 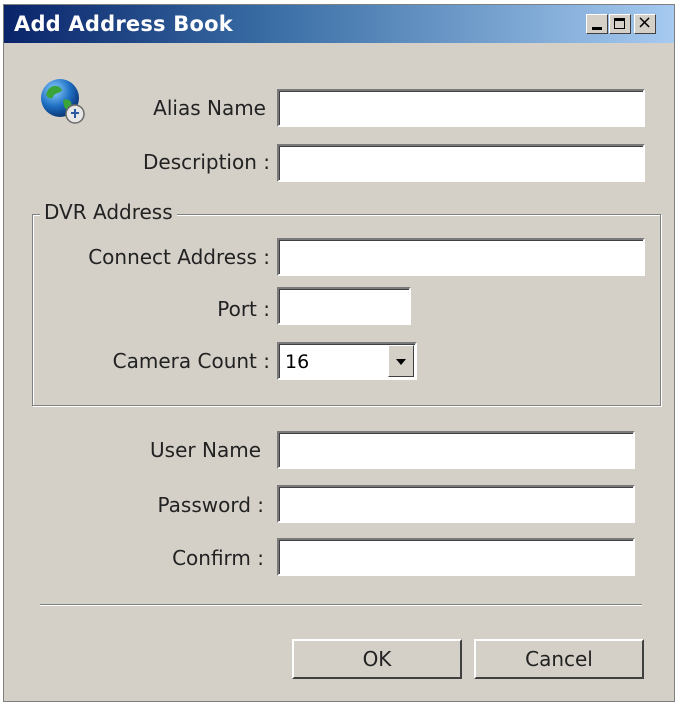 I want to click on ok-button: OK, so click(x=377, y=659).